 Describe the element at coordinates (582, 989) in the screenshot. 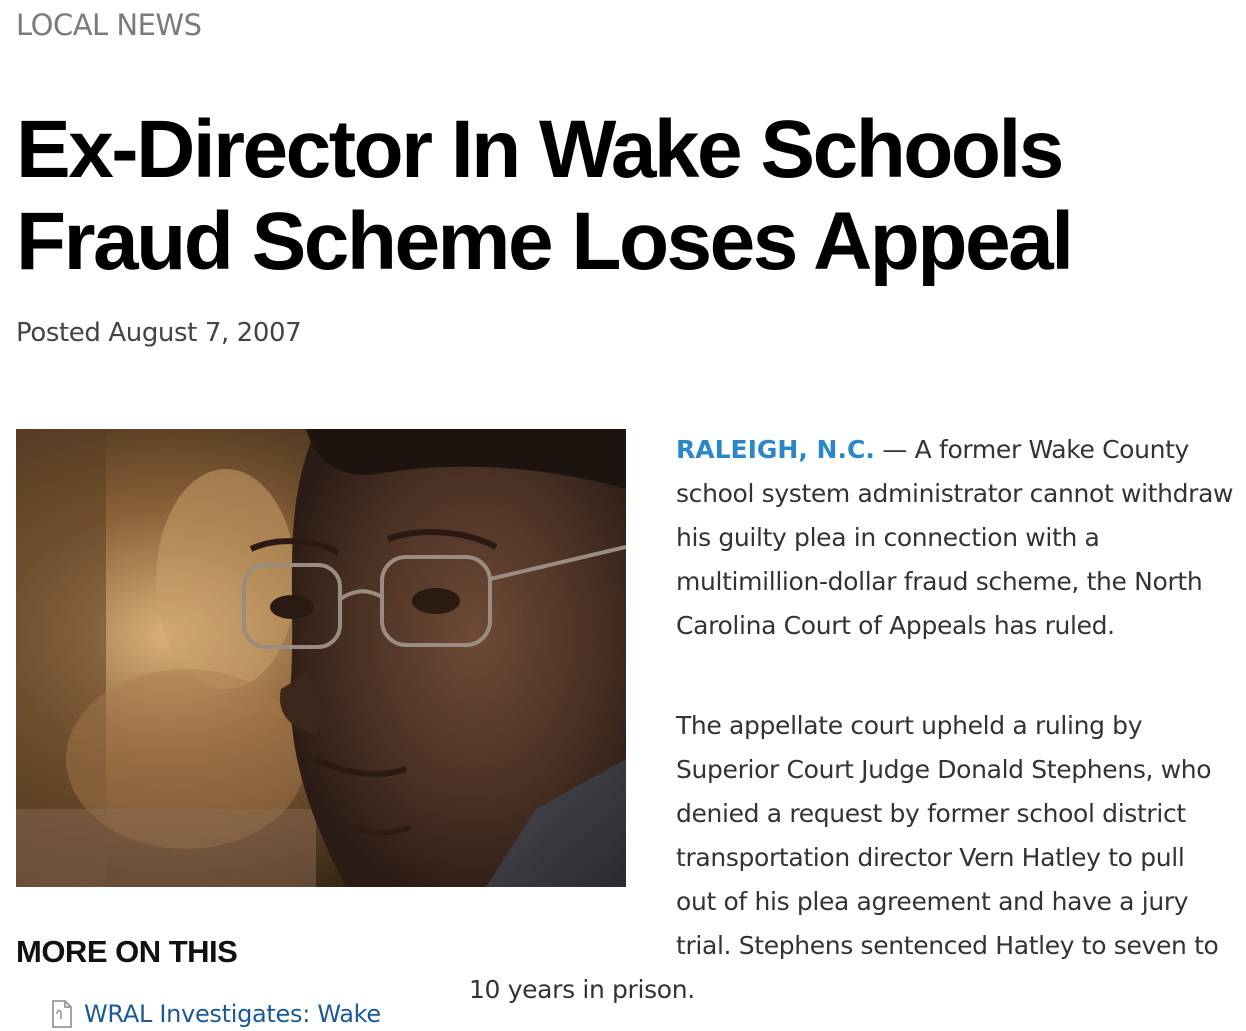

I see `paragraph-2-tail: 10 years in prison.` at that location.